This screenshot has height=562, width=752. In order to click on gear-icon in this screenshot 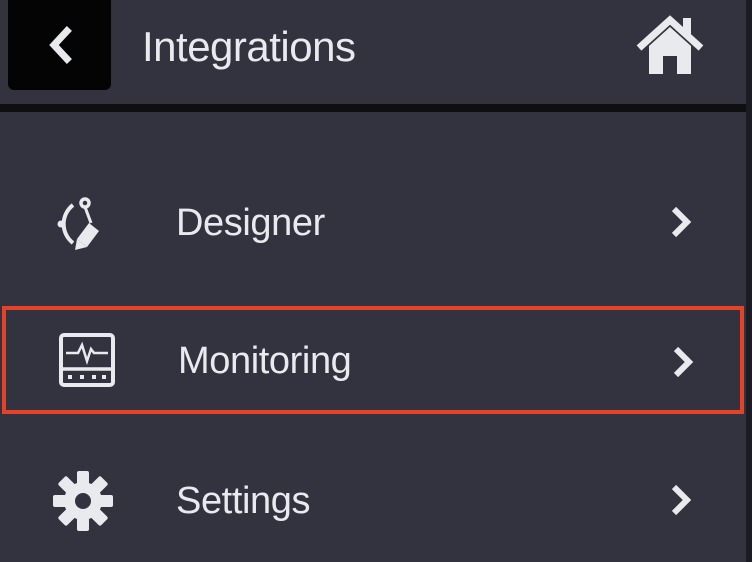, I will do `click(83, 501)`.